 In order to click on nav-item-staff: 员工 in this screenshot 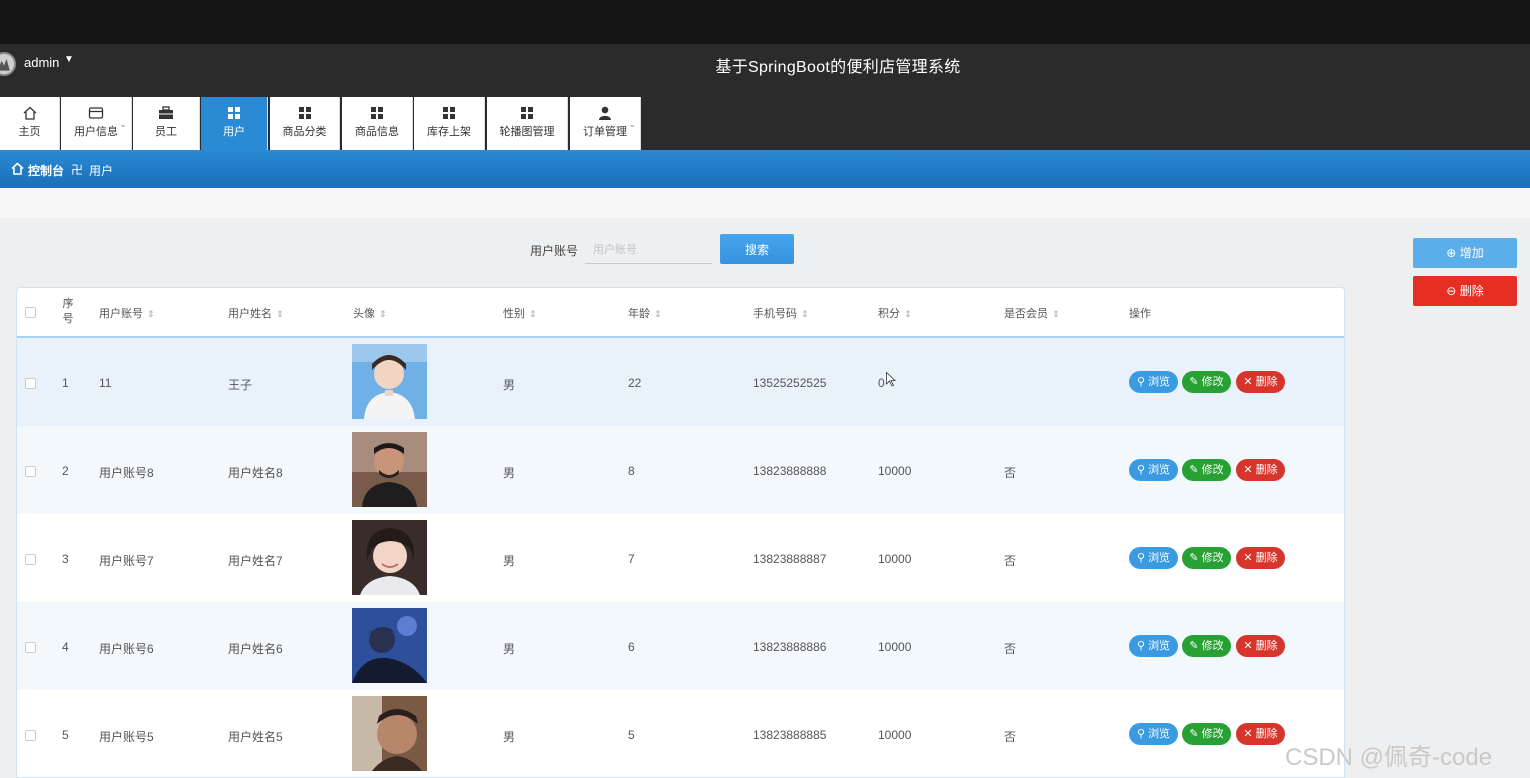, I will do `click(166, 123)`.